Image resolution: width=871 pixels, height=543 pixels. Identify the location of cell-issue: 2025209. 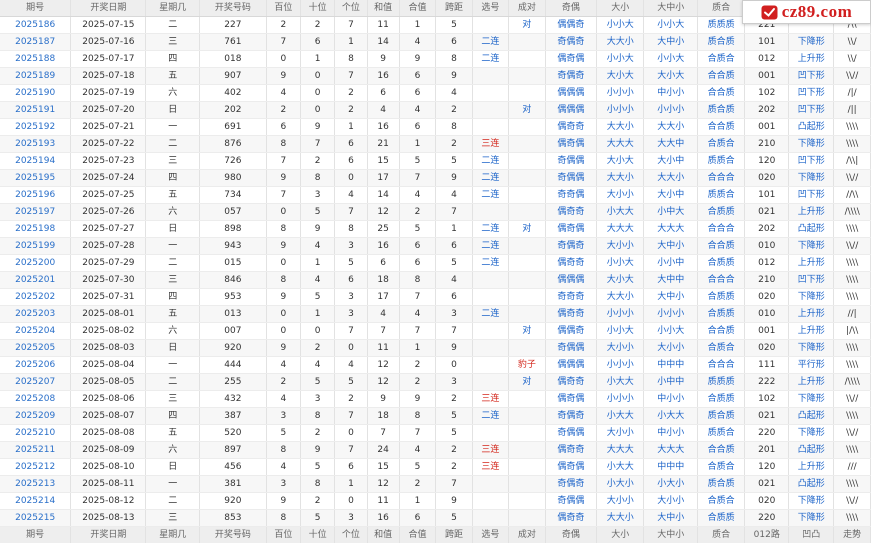
(35, 416).